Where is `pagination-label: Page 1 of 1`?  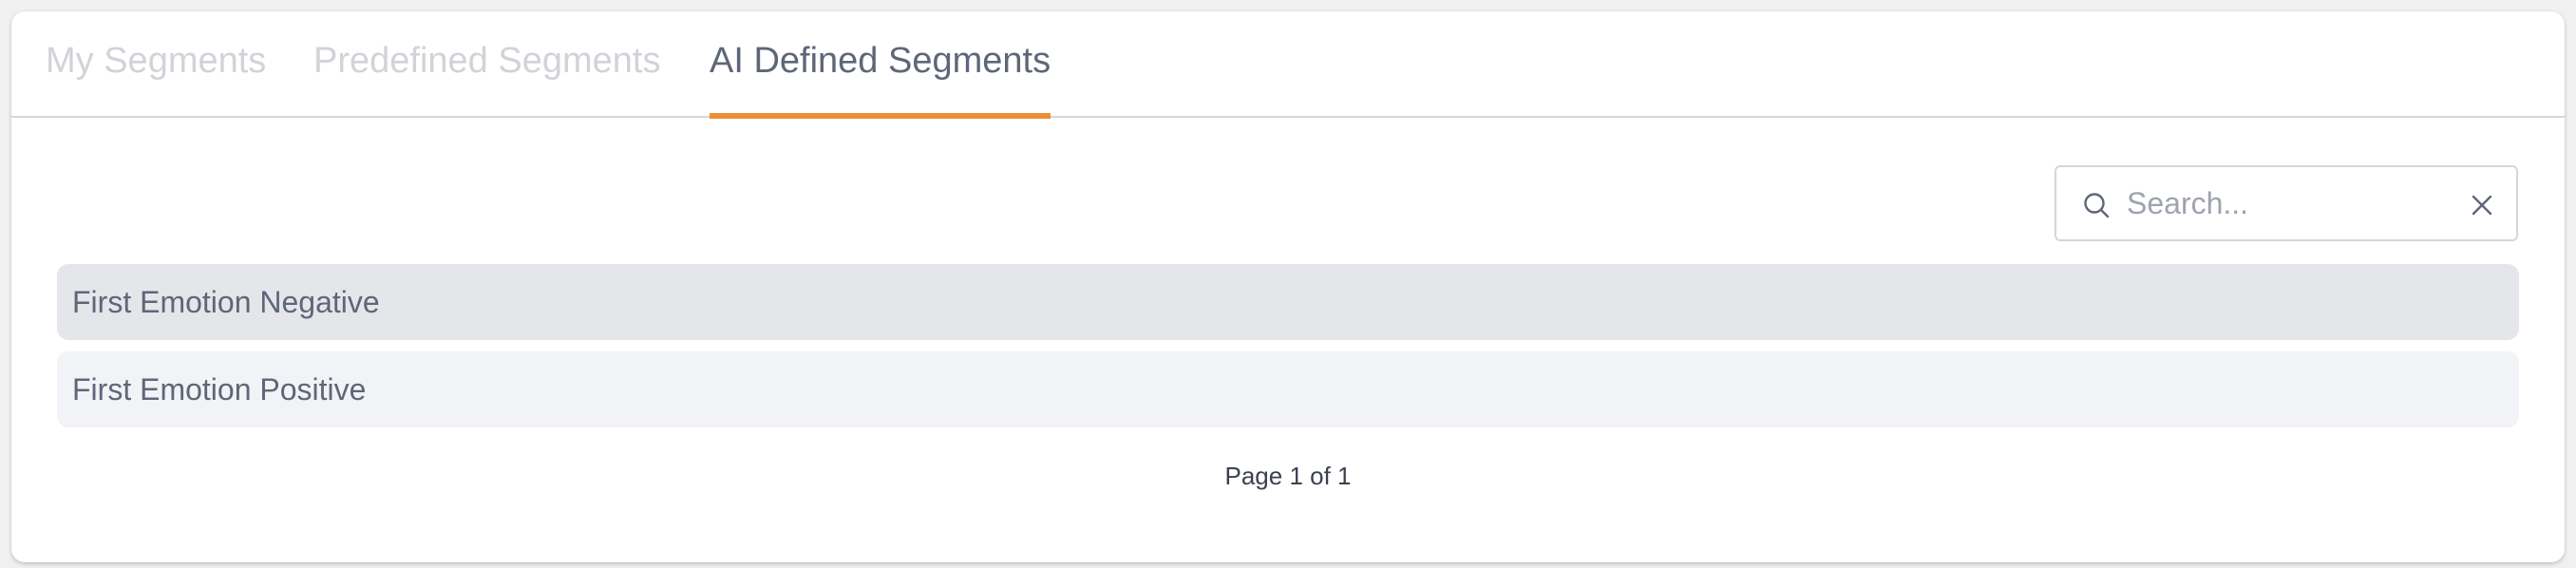
pagination-label: Page 1 of 1 is located at coordinates (1288, 476).